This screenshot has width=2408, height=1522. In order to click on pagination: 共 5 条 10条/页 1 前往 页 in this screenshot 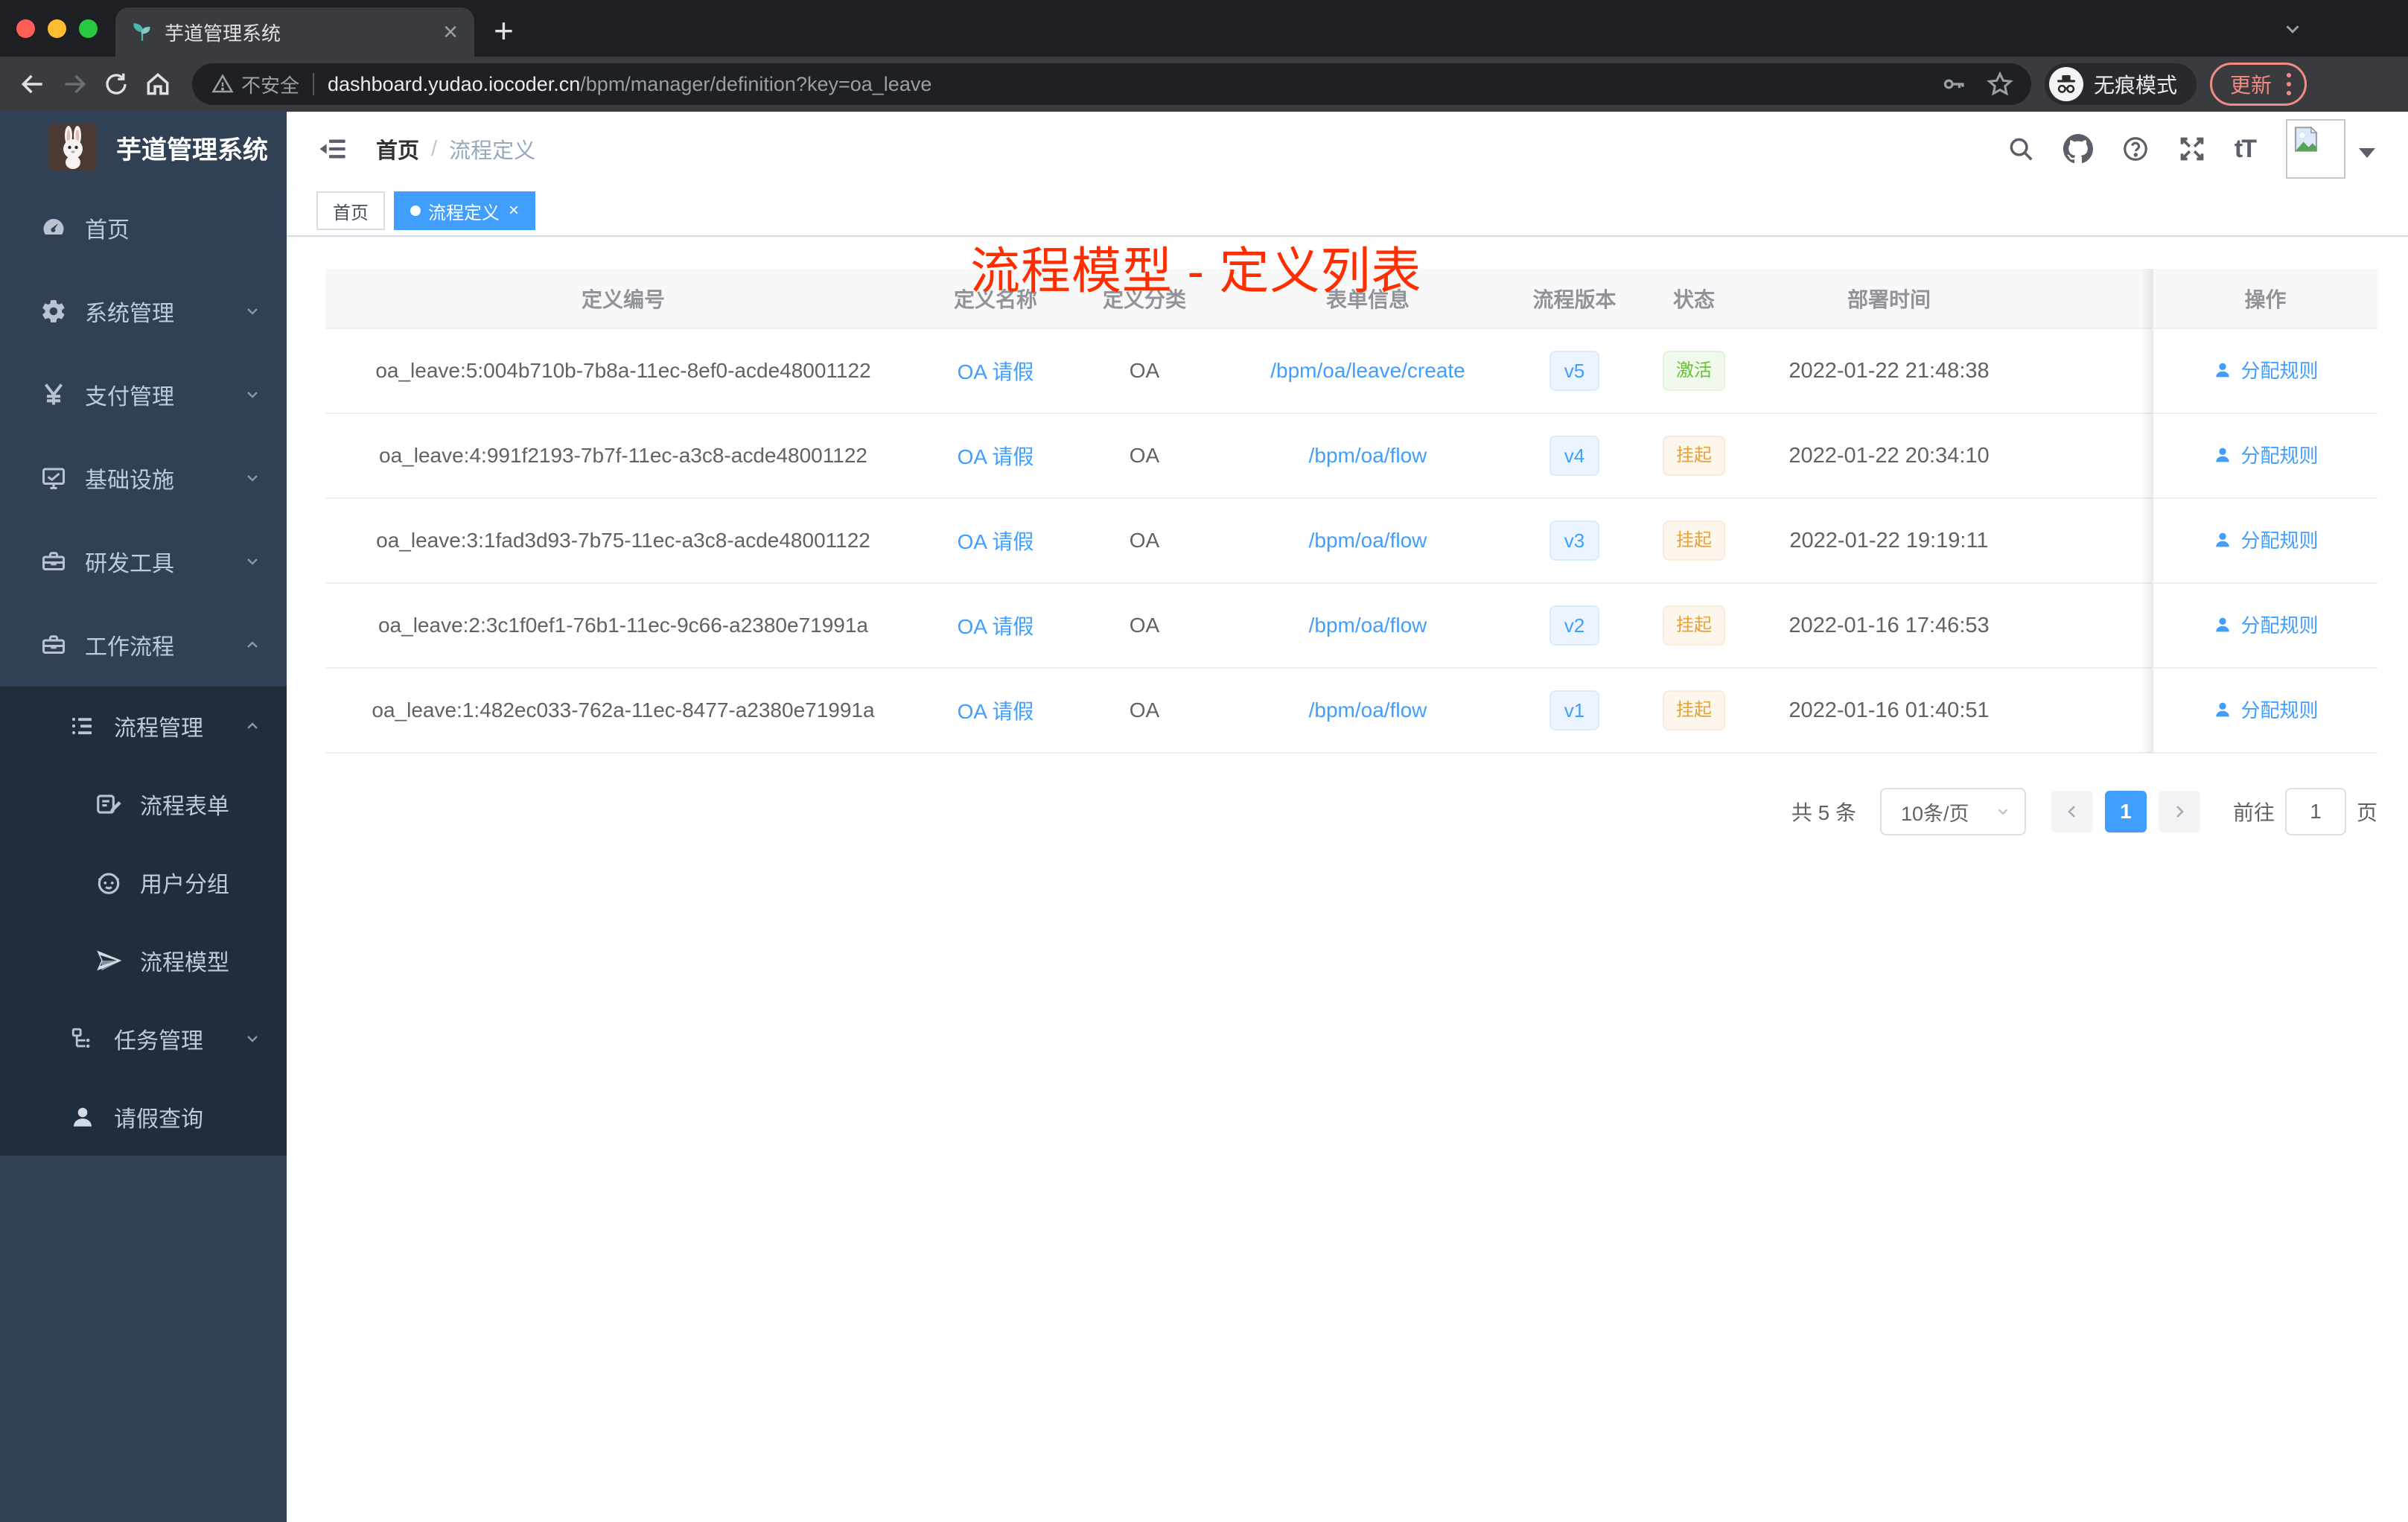, I will do `click(1351, 811)`.